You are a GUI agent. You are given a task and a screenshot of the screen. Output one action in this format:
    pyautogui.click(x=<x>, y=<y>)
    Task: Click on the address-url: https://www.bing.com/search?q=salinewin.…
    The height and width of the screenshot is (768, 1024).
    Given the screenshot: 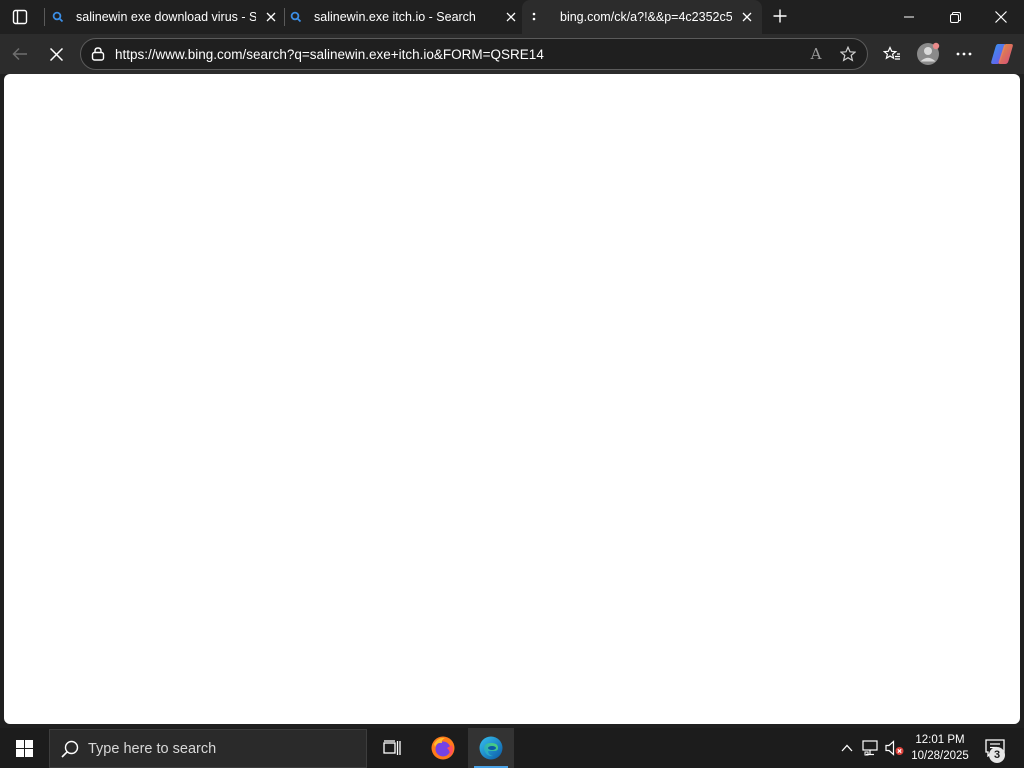 What is the action you would take?
    pyautogui.click(x=459, y=54)
    